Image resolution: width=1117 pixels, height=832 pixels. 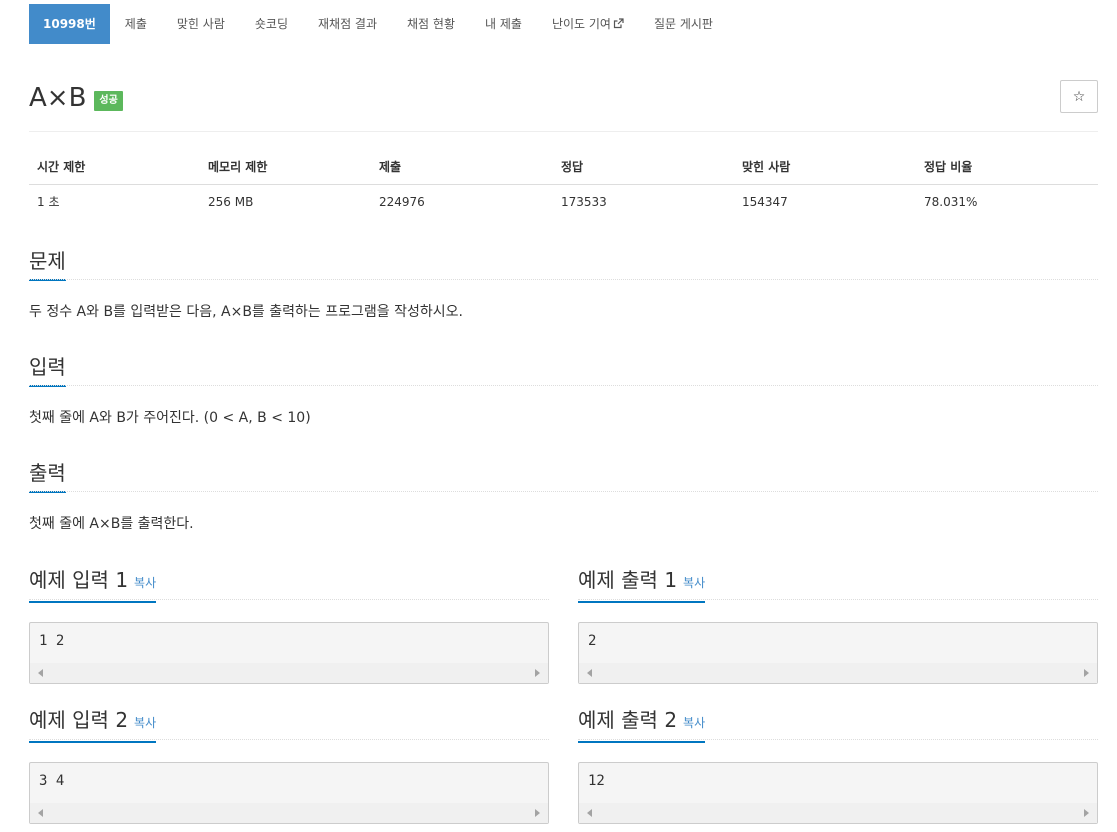 I want to click on sample-output-2: 예제 출력 2 복사 12, so click(x=838, y=765).